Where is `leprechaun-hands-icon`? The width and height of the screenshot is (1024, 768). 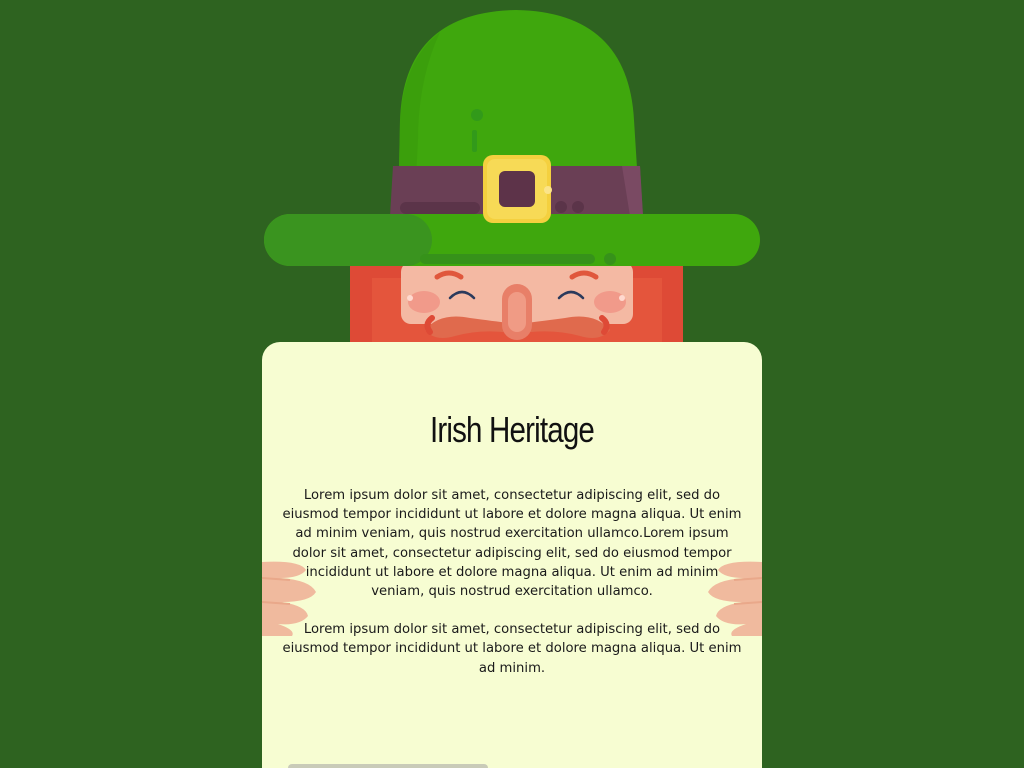
leprechaun-hands-icon is located at coordinates (512, 598).